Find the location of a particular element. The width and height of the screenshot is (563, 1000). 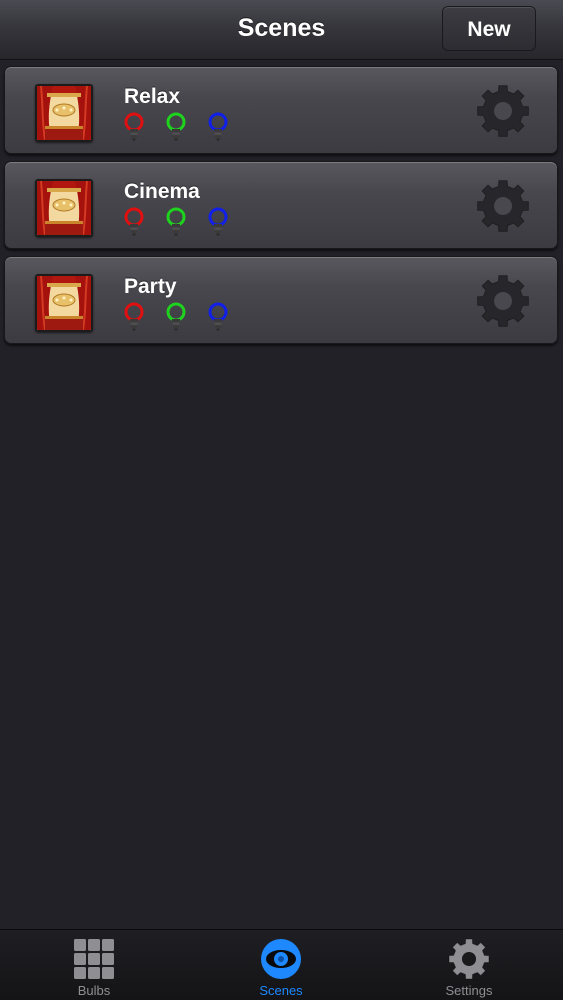

tab-bulbs: Bulbs is located at coordinates (94, 965).